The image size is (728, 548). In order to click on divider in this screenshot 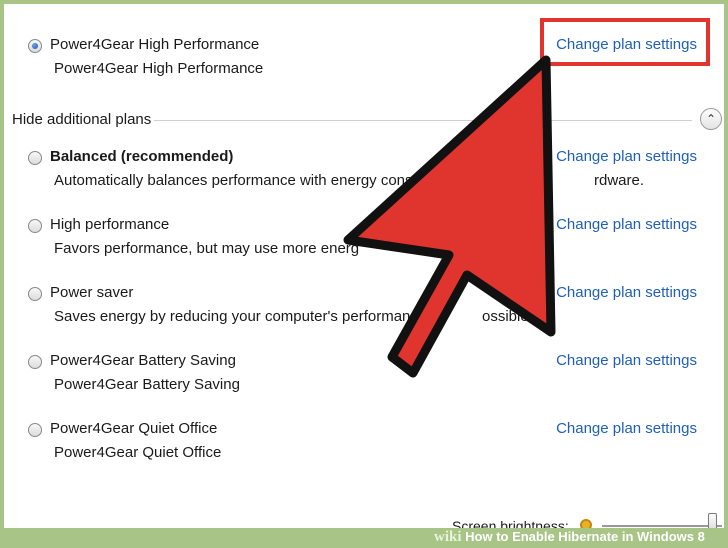, I will do `click(423, 120)`.